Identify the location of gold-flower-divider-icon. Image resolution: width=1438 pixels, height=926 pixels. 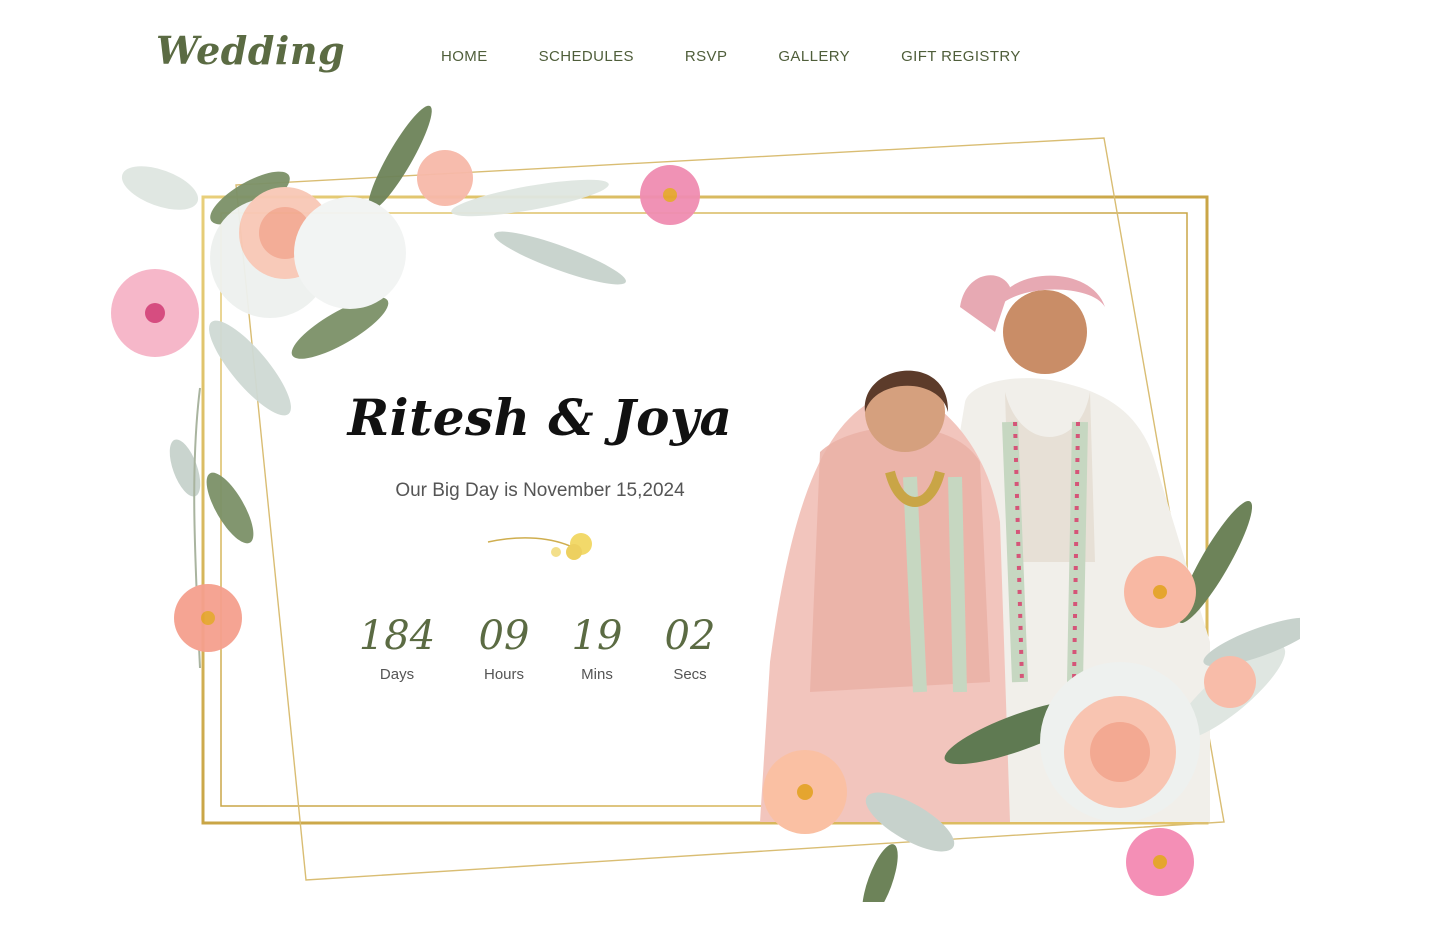
(539, 546).